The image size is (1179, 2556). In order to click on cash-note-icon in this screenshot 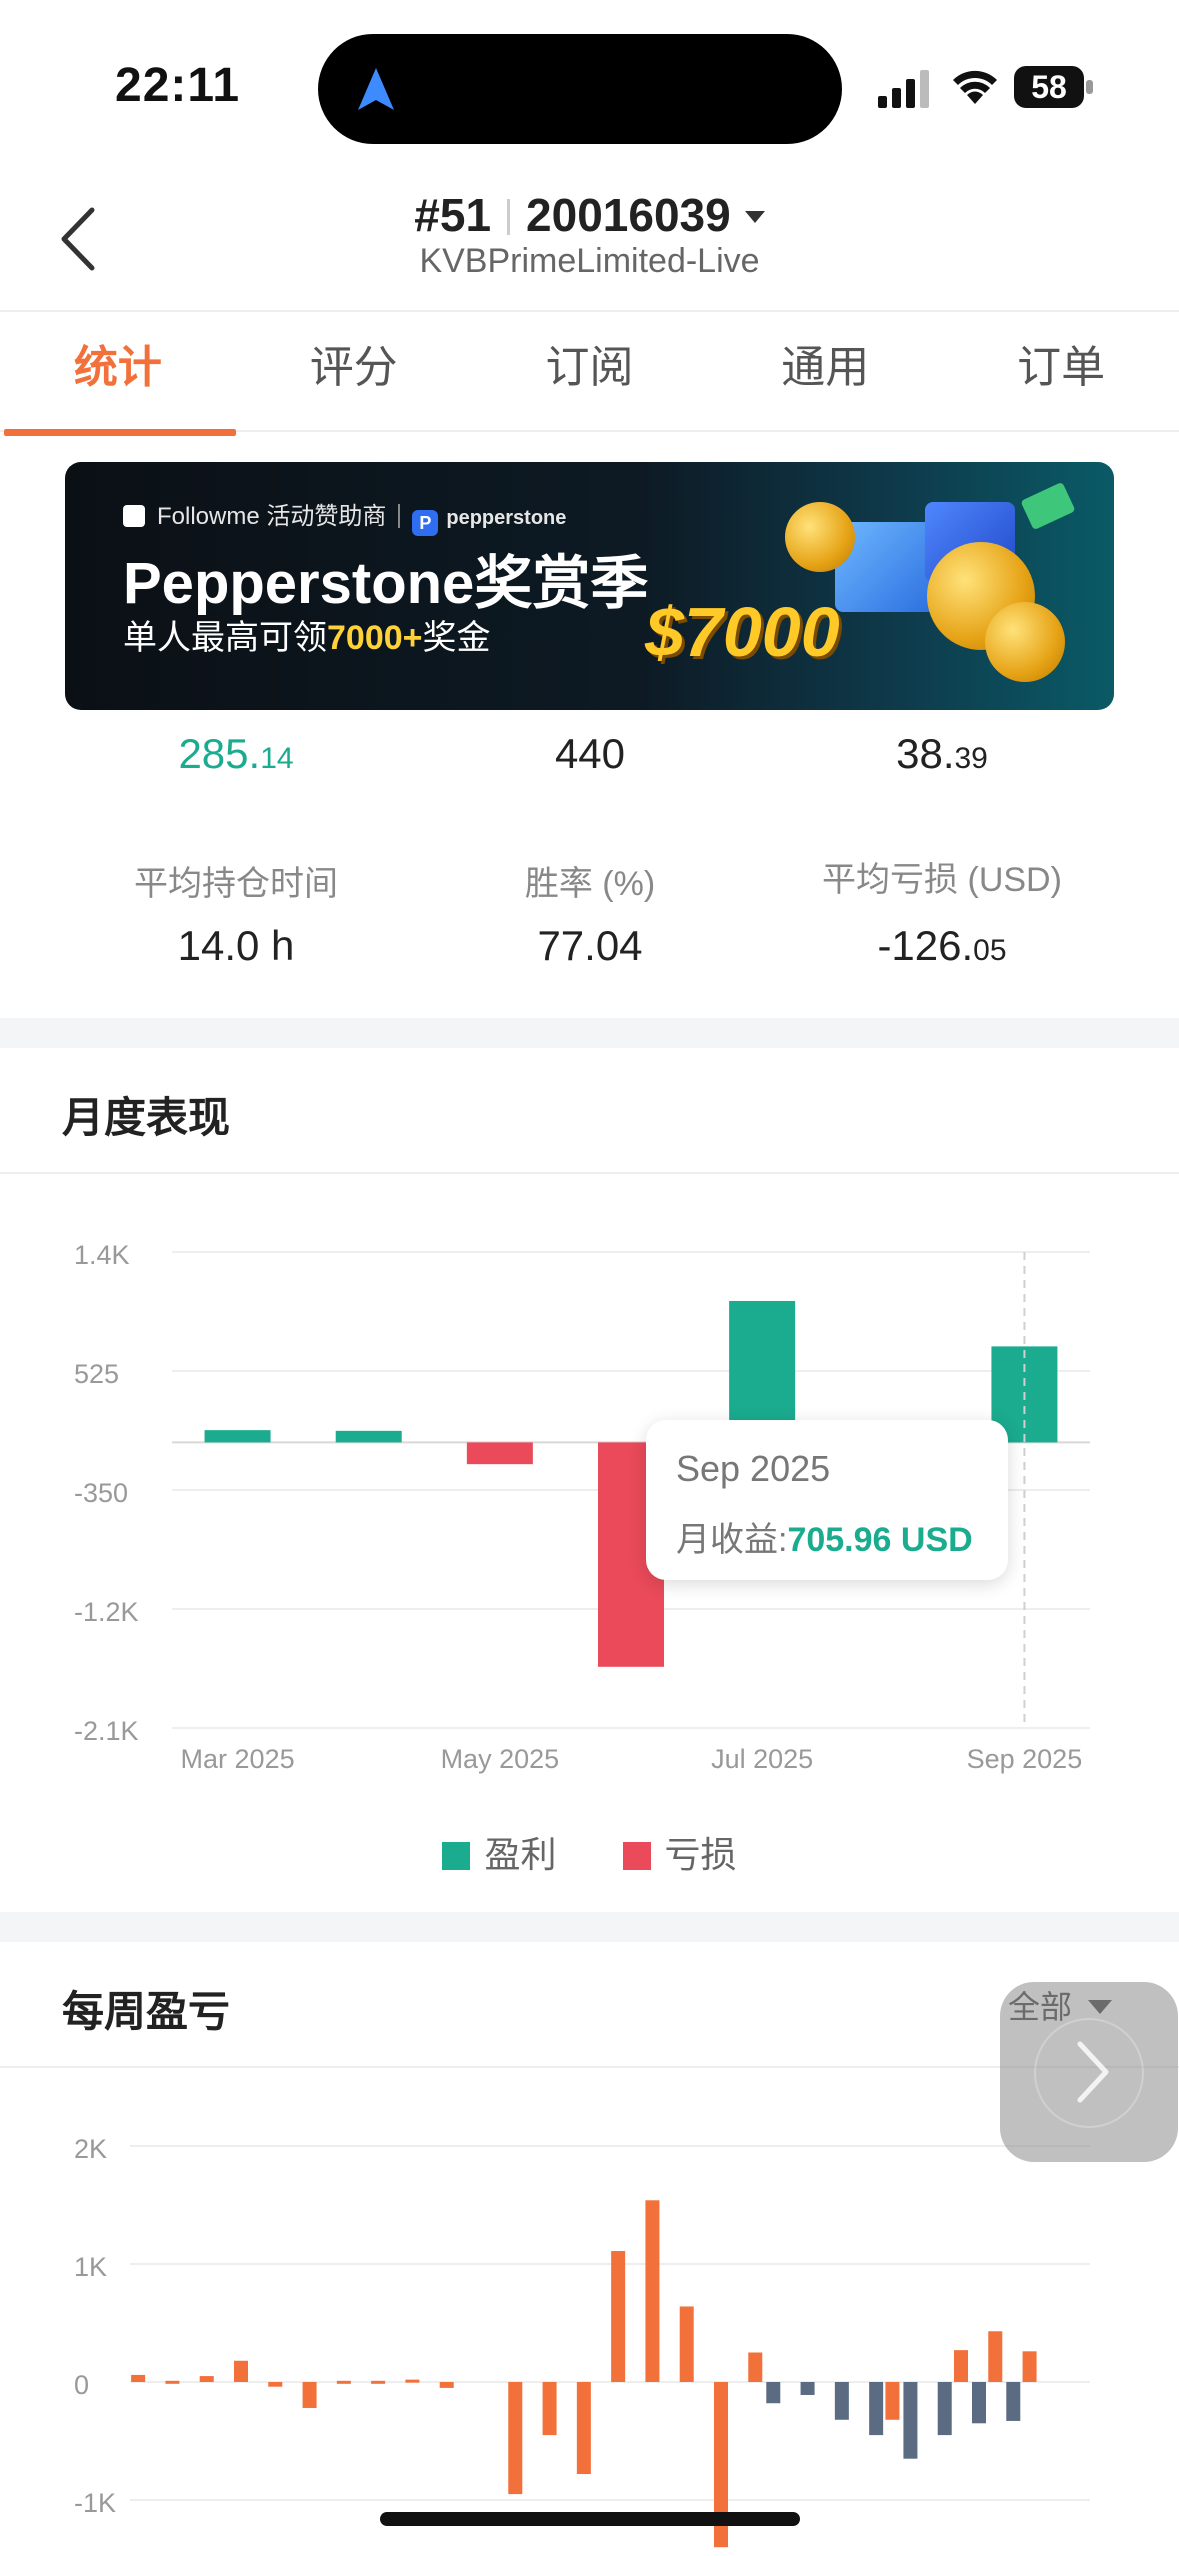, I will do `click(1048, 506)`.